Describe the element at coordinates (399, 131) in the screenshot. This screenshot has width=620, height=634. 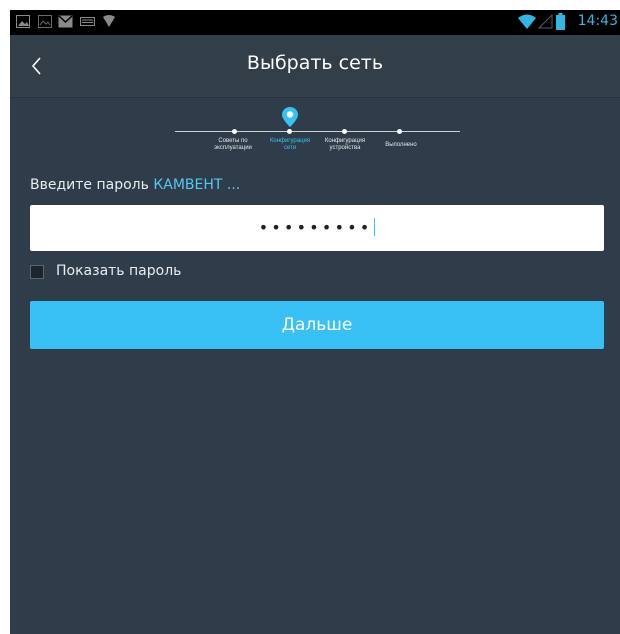
I see `step-dot-done` at that location.